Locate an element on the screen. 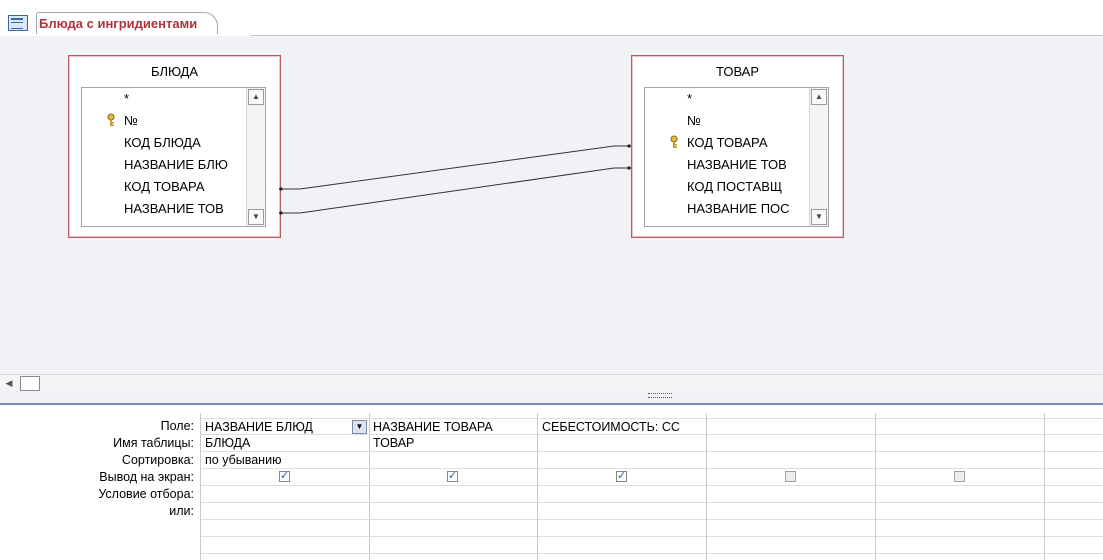 This screenshot has width=1103, height=560. query-tab: Блюда с ингридиентами is located at coordinates (113, 23).